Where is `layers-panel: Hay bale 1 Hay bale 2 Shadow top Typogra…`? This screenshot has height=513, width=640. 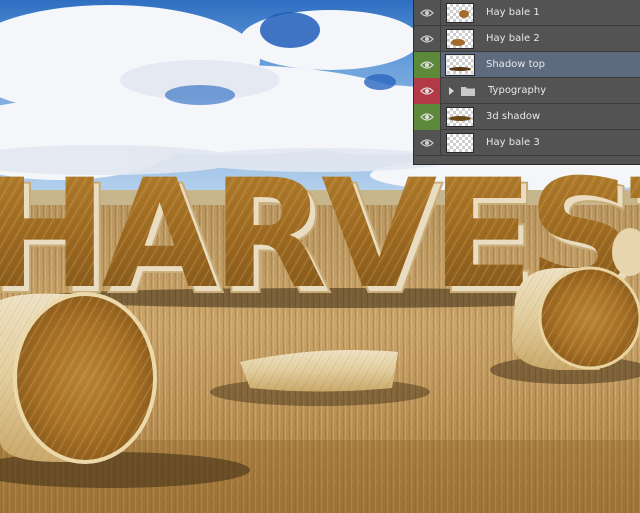 layers-panel: Hay bale 1 Hay bale 2 Shadow top Typogra… is located at coordinates (526, 82).